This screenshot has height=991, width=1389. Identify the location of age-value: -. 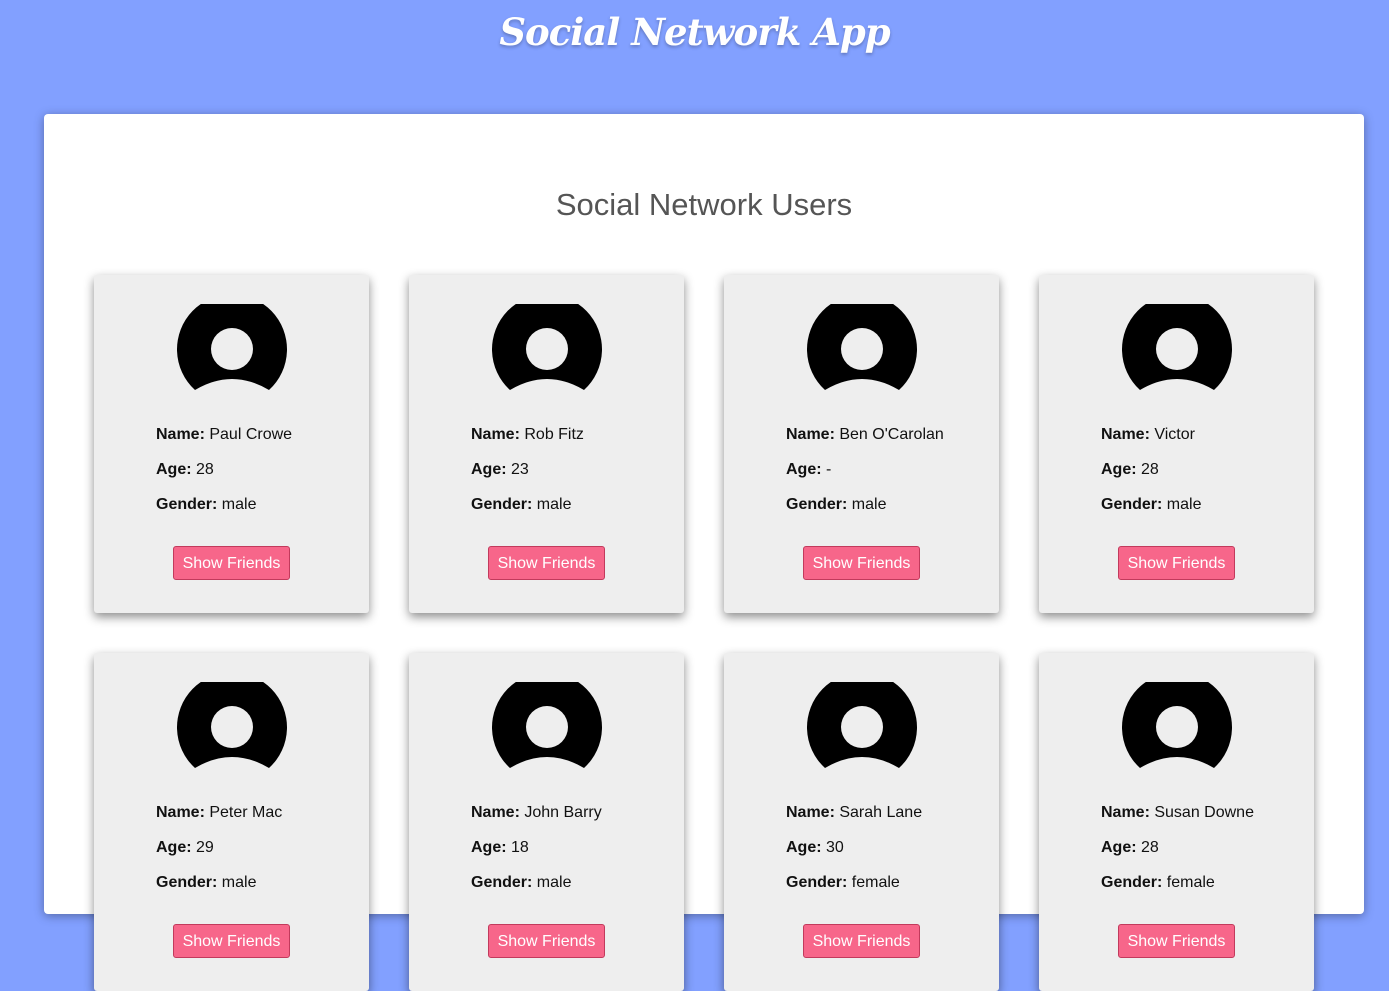
(829, 469).